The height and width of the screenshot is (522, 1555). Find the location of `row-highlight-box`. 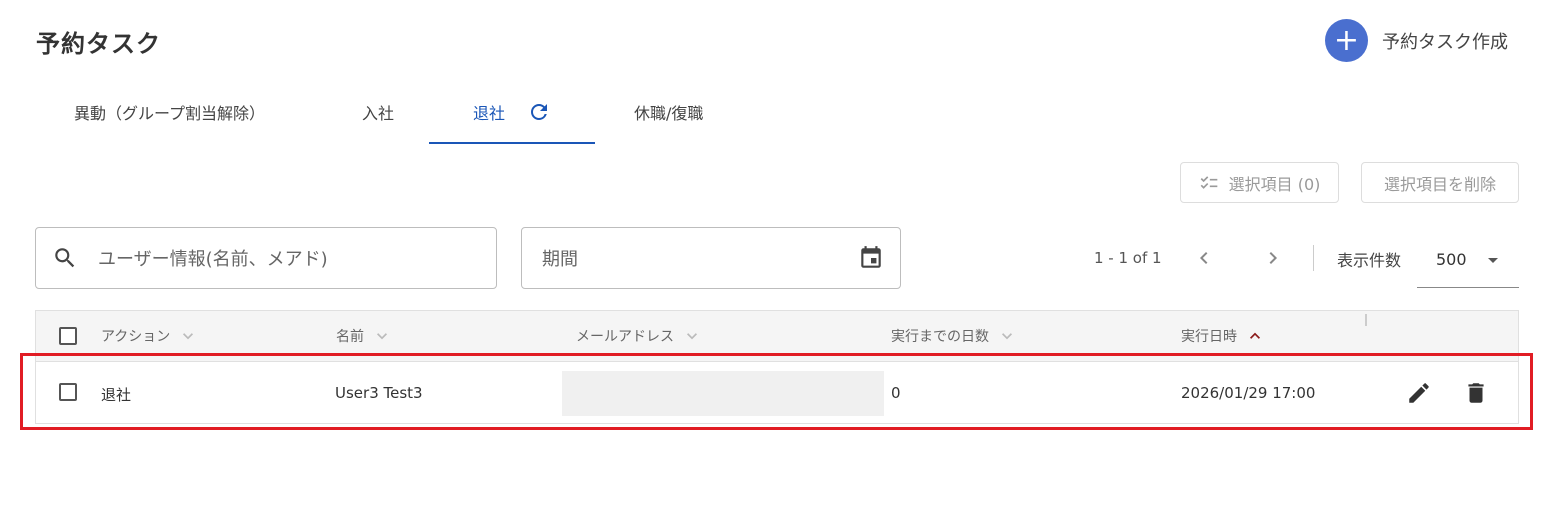

row-highlight-box is located at coordinates (776, 391).